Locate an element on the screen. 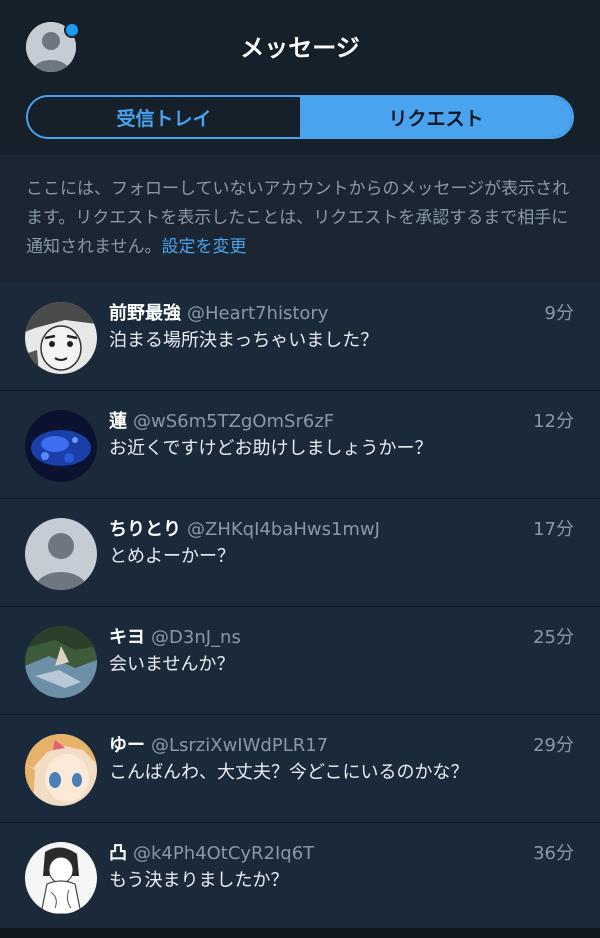 Image resolution: width=600 pixels, height=938 pixels. anime-girl-avatar-icon is located at coordinates (61, 770).